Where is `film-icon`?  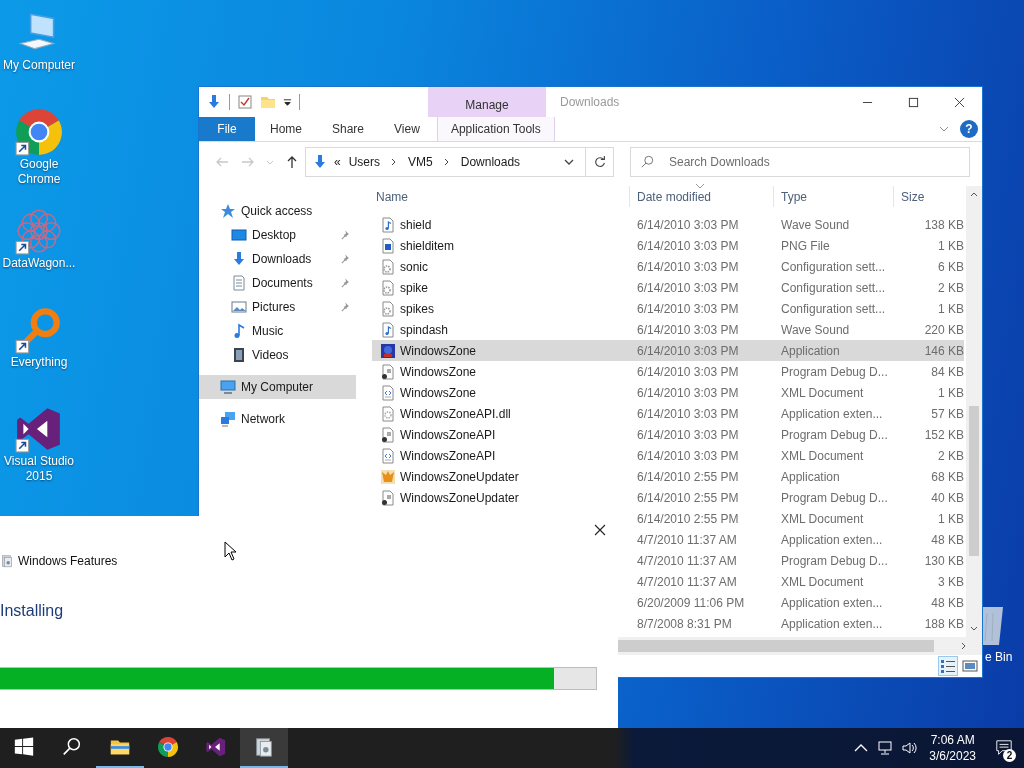
film-icon is located at coordinates (239, 355).